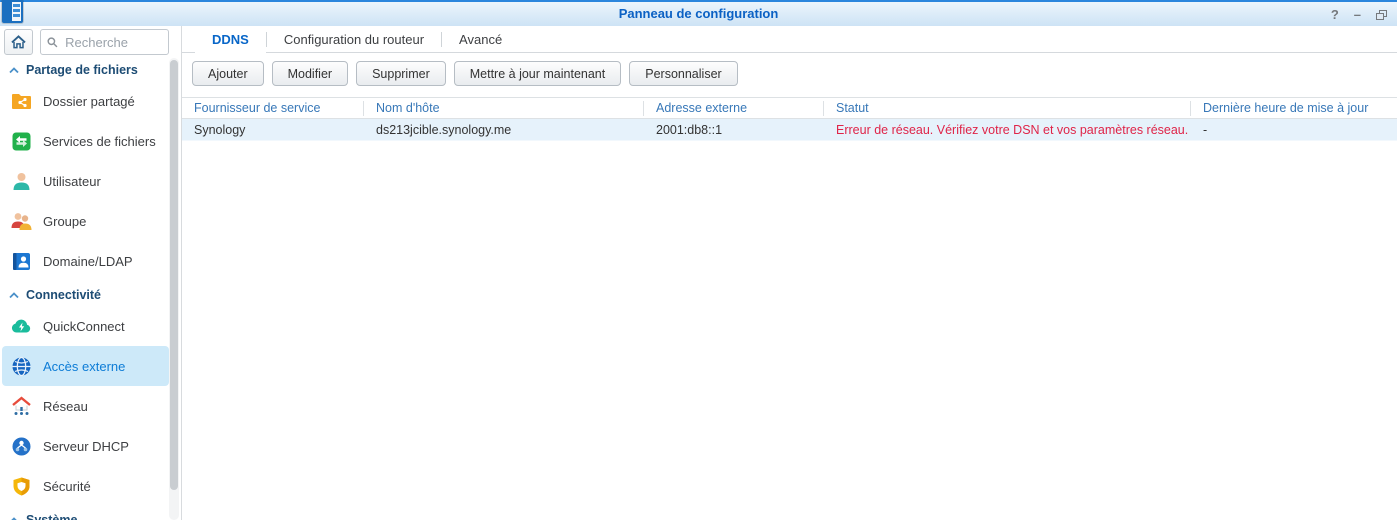 The width and height of the screenshot is (1397, 522). I want to click on edit-button: Modifier, so click(310, 73).